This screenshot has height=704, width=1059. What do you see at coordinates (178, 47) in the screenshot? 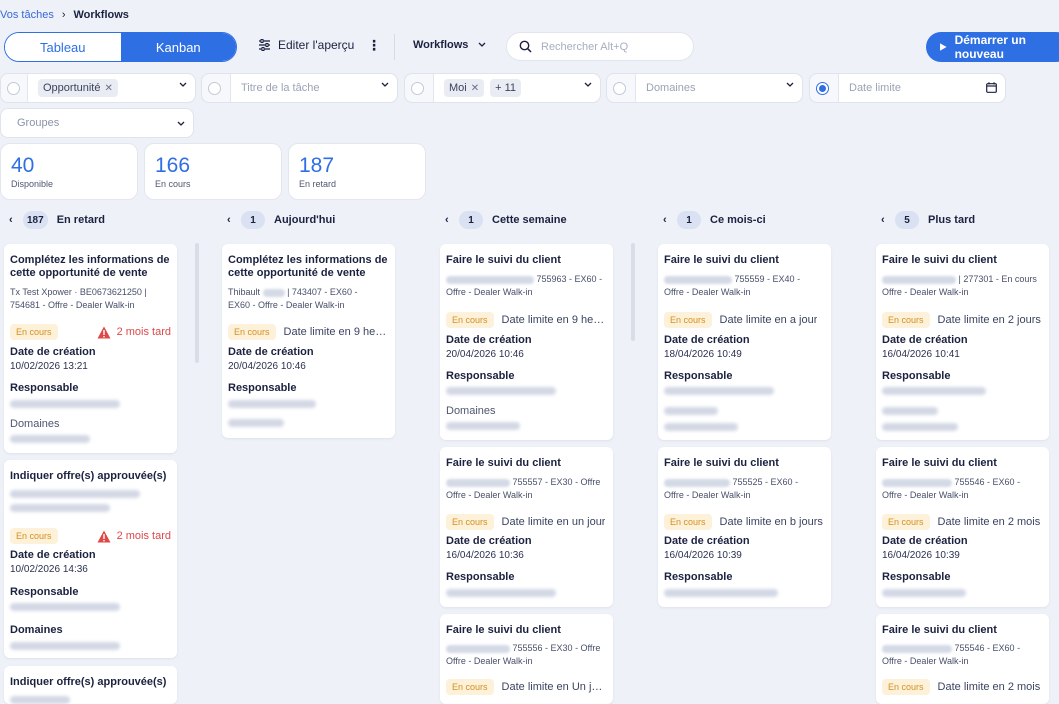
I see `view-kanban-button: Kanban` at bounding box center [178, 47].